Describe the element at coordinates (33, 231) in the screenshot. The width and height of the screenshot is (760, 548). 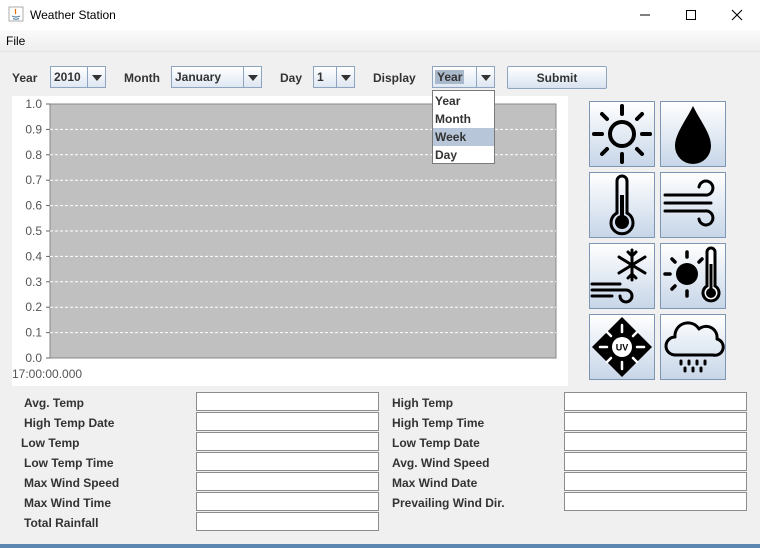
I see `y-tick-label: 0.5` at that location.